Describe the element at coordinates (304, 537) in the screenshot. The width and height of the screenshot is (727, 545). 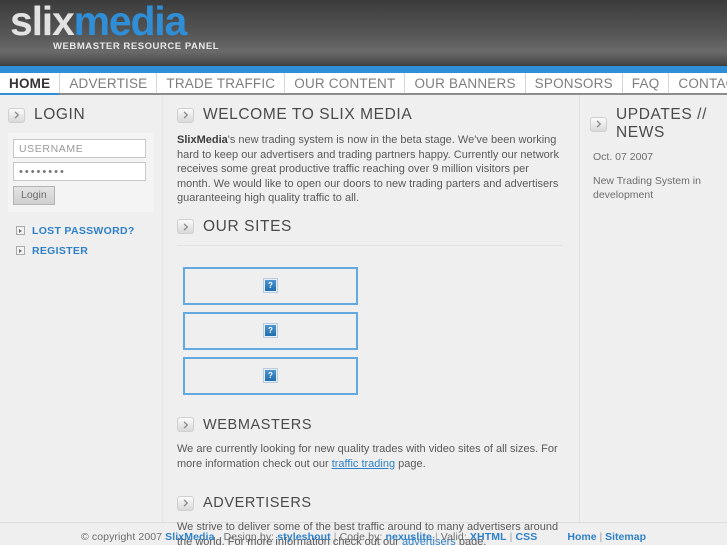
I see `footer-styleshout-link: styleshout` at that location.